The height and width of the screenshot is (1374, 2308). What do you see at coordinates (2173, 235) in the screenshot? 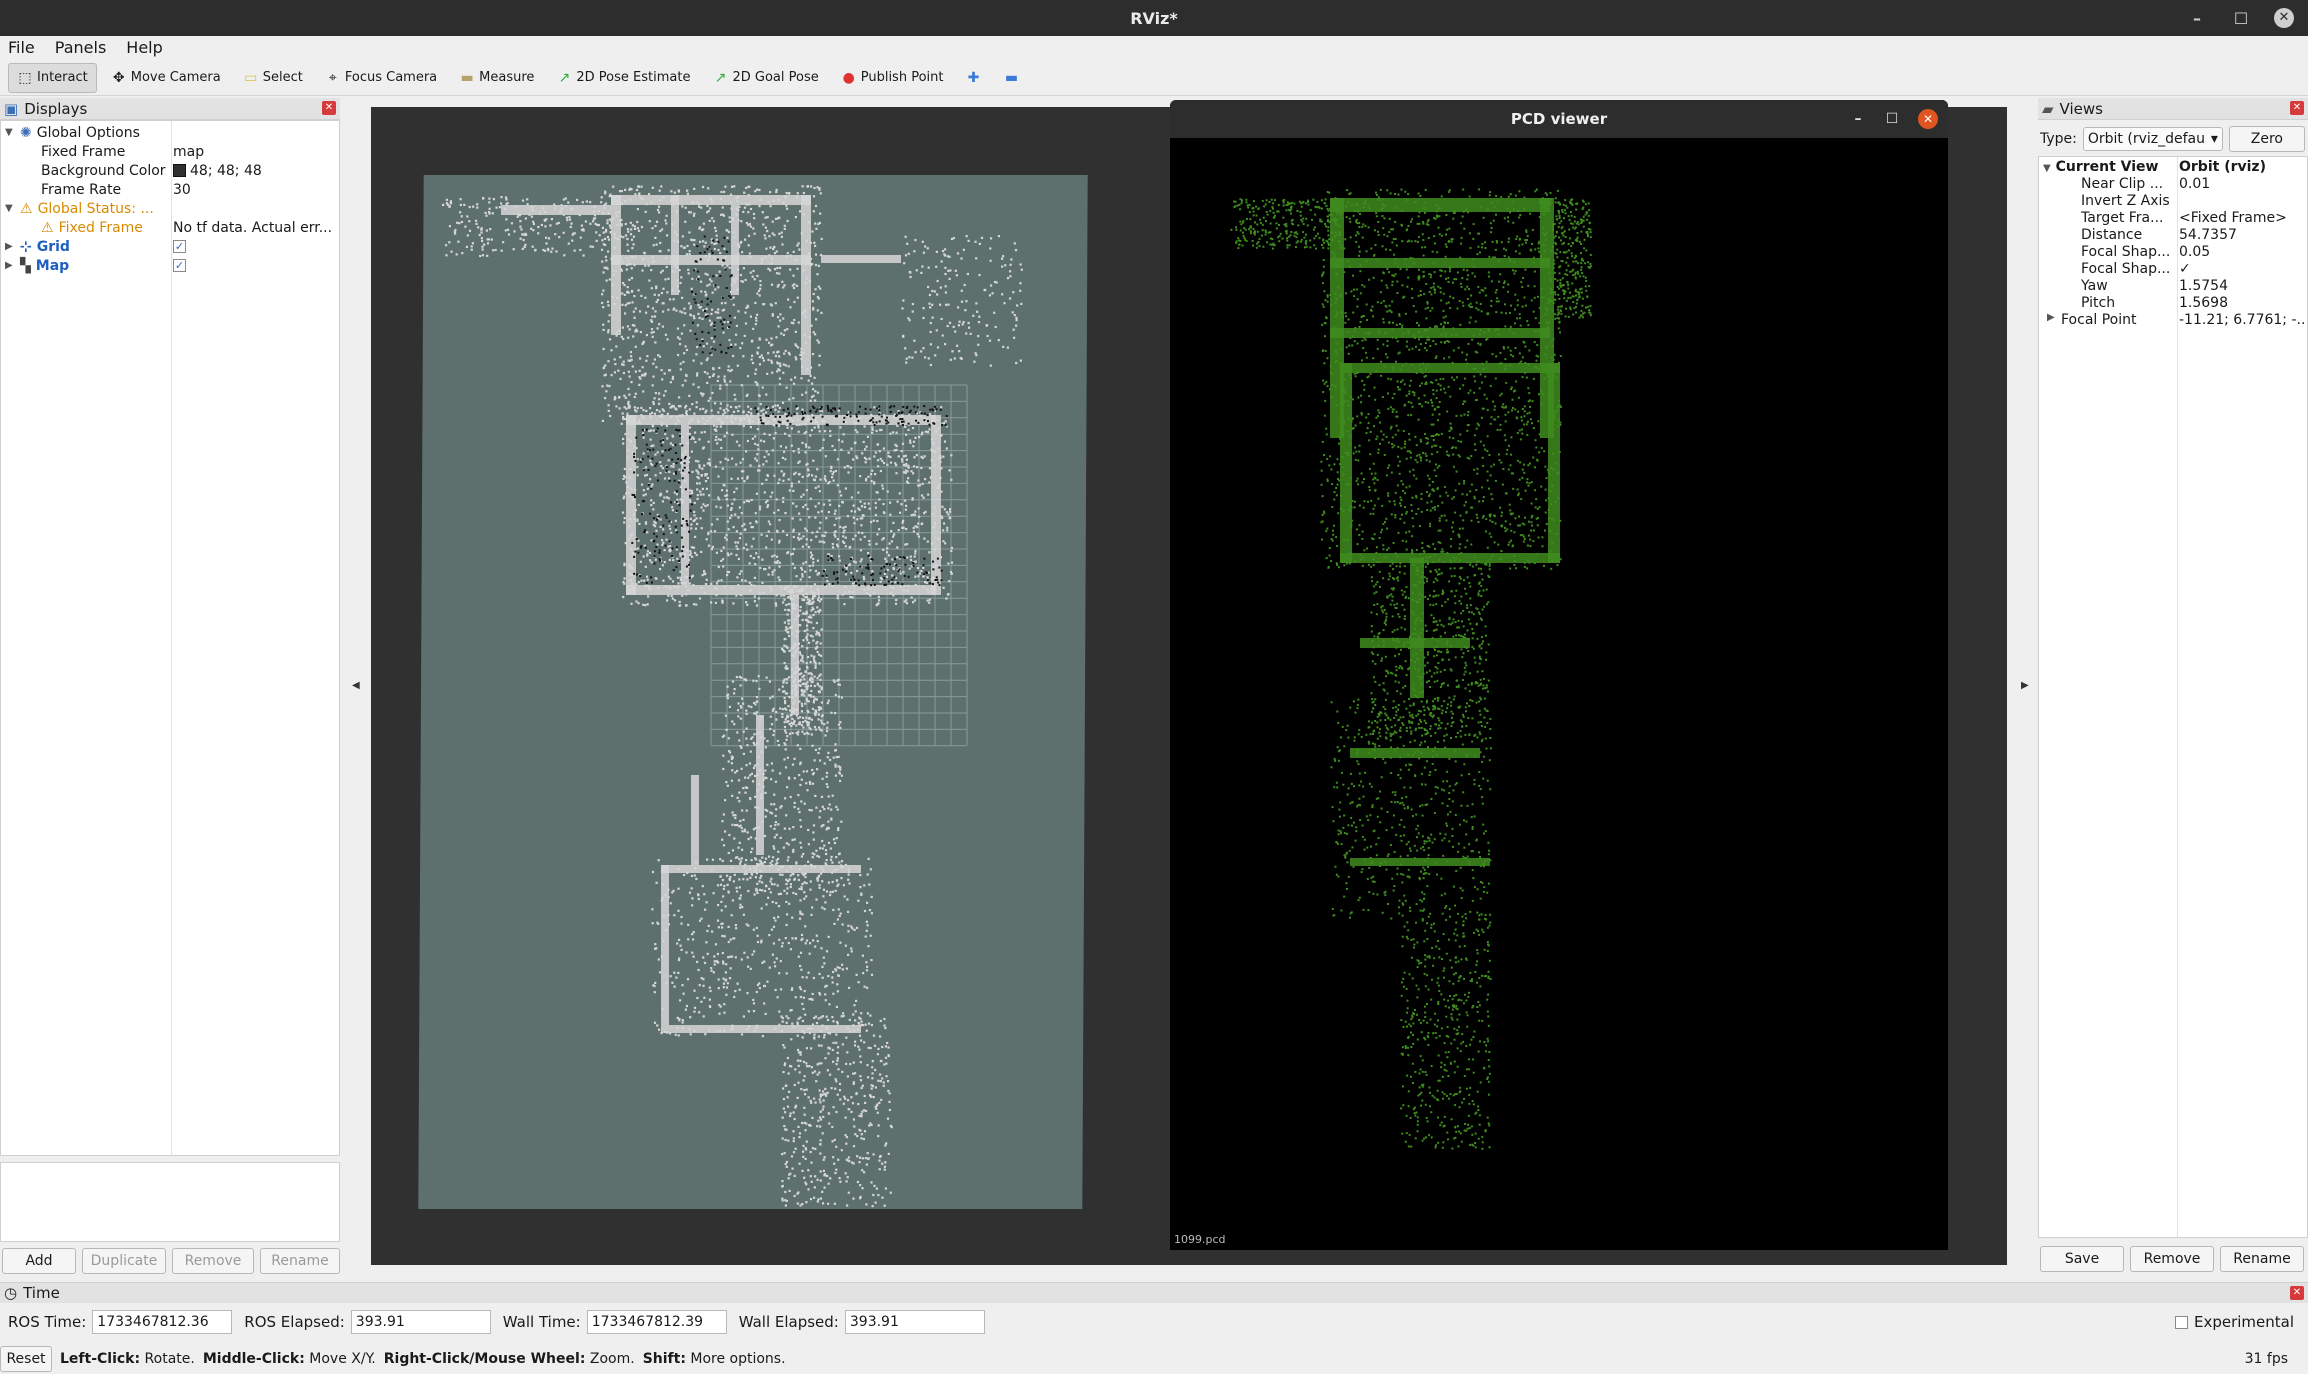
I see `view-property-row: Distance 54.7357` at bounding box center [2173, 235].